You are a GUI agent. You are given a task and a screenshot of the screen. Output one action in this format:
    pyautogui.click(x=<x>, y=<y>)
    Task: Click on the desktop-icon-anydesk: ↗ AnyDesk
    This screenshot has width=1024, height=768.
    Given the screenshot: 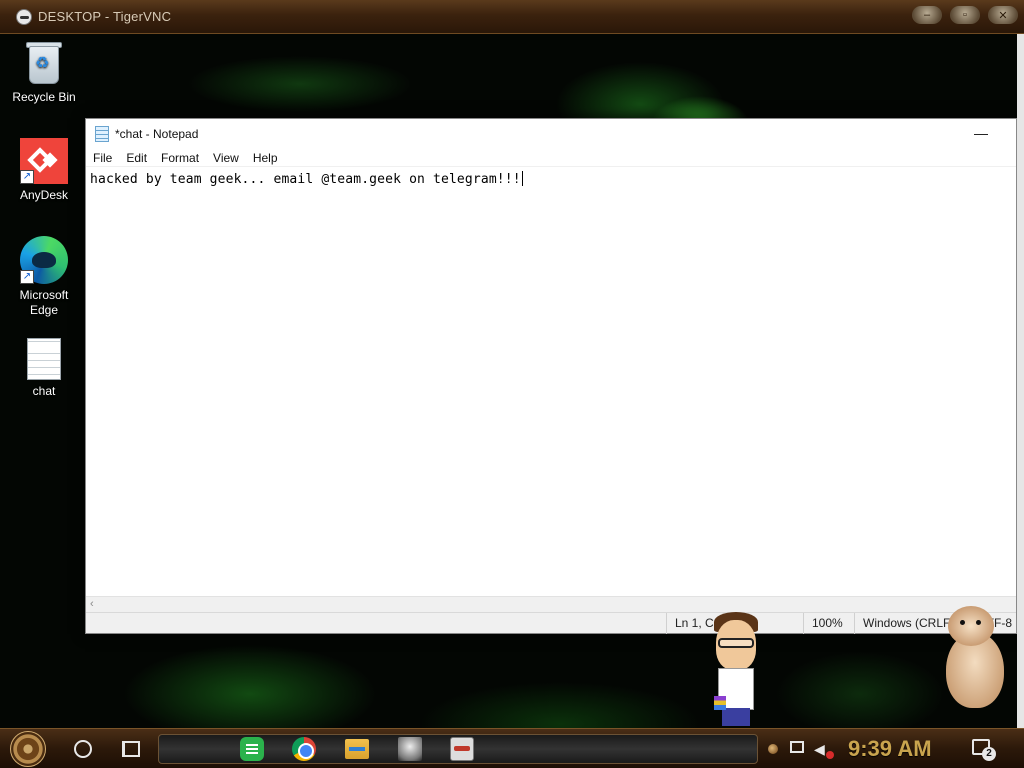 What is the action you would take?
    pyautogui.click(x=44, y=170)
    